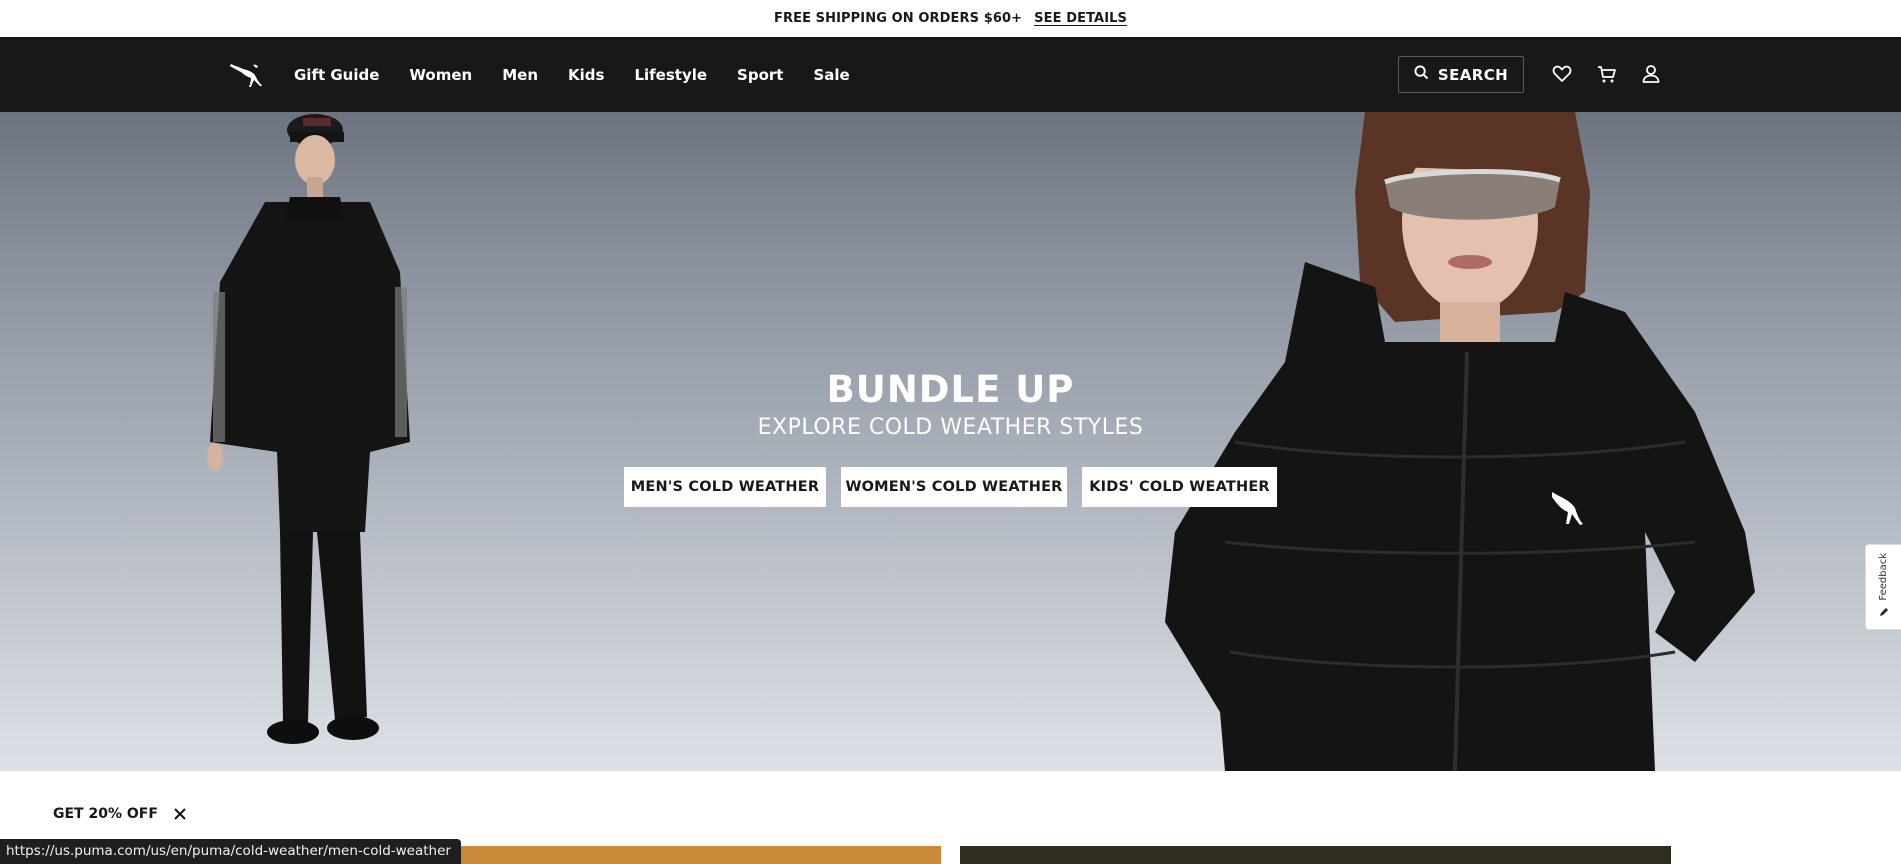  What do you see at coordinates (1315, 855) in the screenshot?
I see `promo-tile-right` at bounding box center [1315, 855].